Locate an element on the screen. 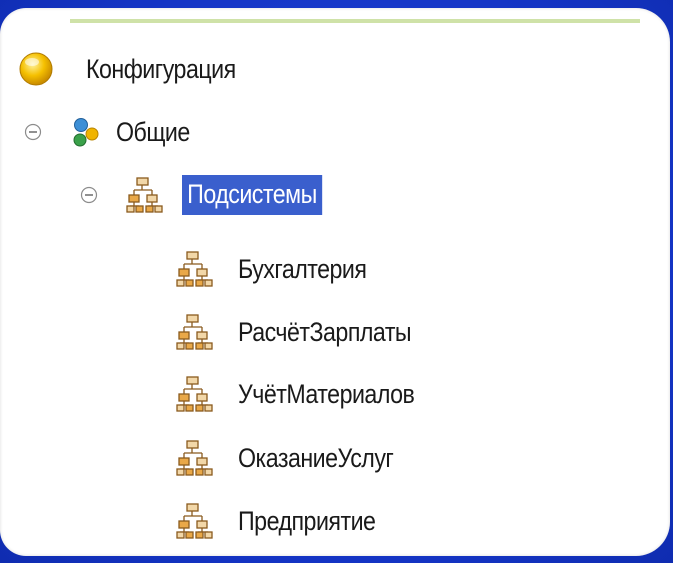  tree-node-label: Предприятие is located at coordinates (307, 520).